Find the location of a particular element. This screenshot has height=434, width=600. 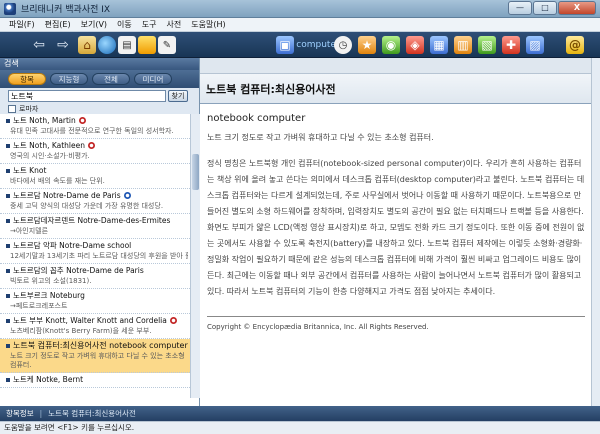

result-title: 노트 Knot is located at coordinates (30, 170).